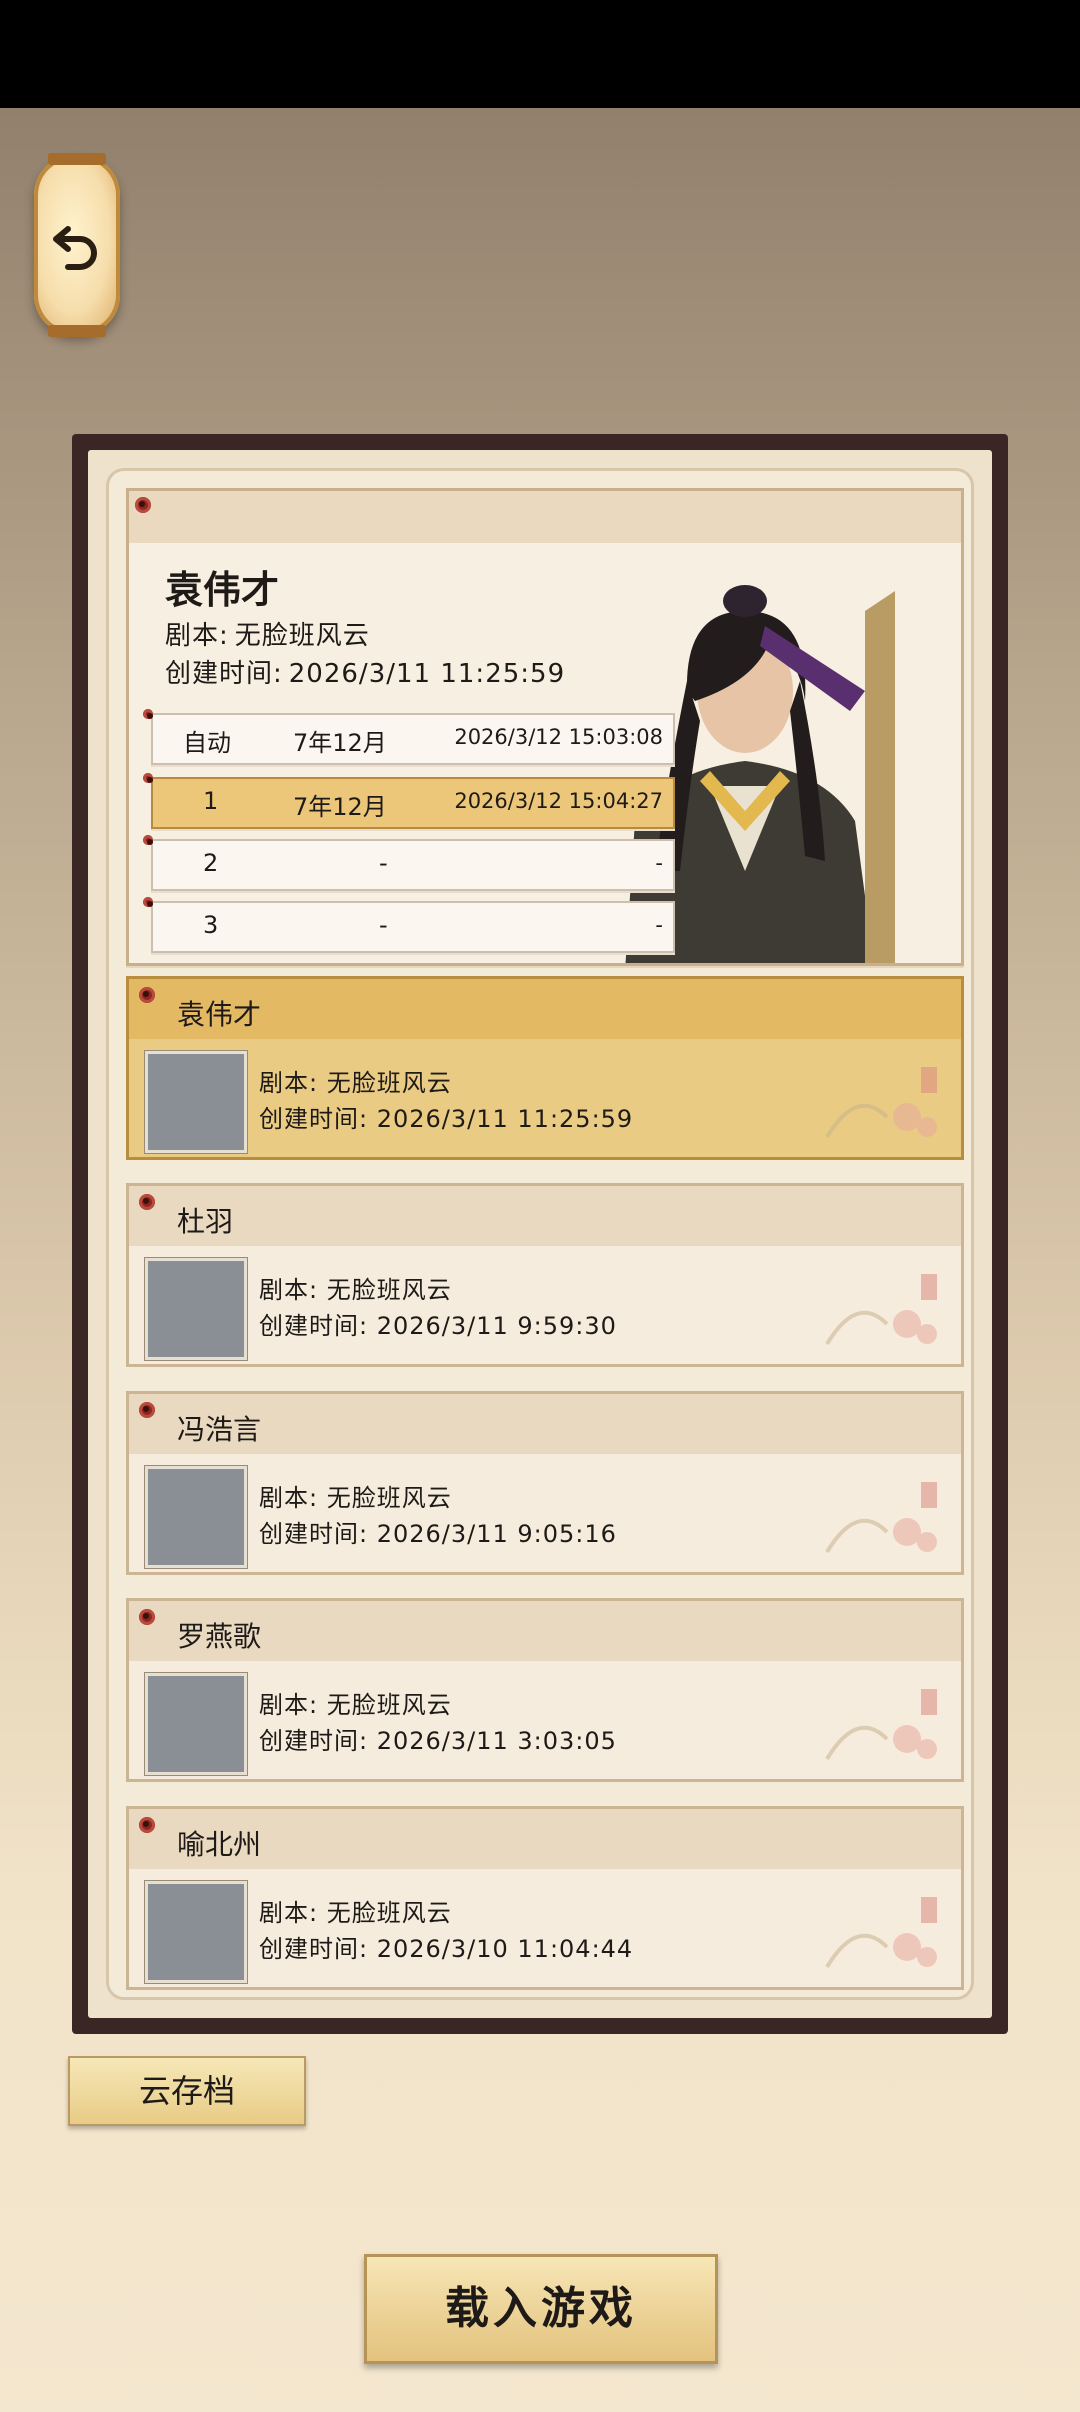 The image size is (1080, 2412). I want to click on save-created: 创建时间: 2026/3/11 9:05:16, so click(438, 1534).